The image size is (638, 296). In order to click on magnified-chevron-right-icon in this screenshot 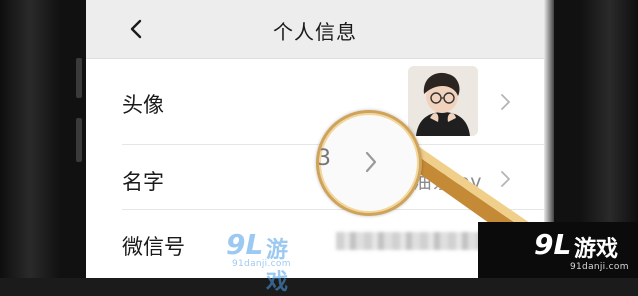, I will do `click(371, 162)`.